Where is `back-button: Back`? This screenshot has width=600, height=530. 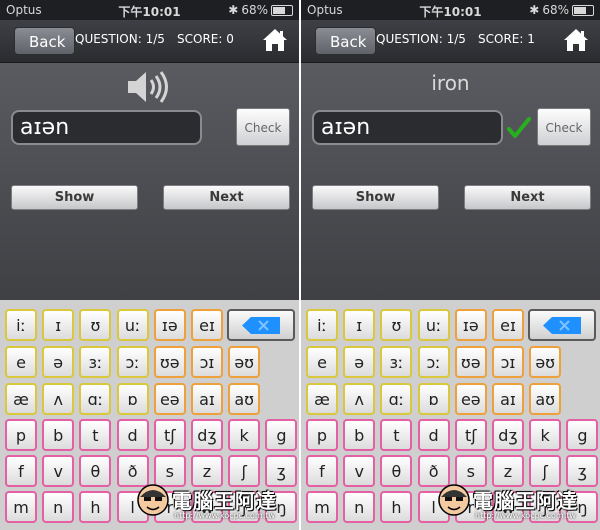
back-button: Back is located at coordinates (346, 41).